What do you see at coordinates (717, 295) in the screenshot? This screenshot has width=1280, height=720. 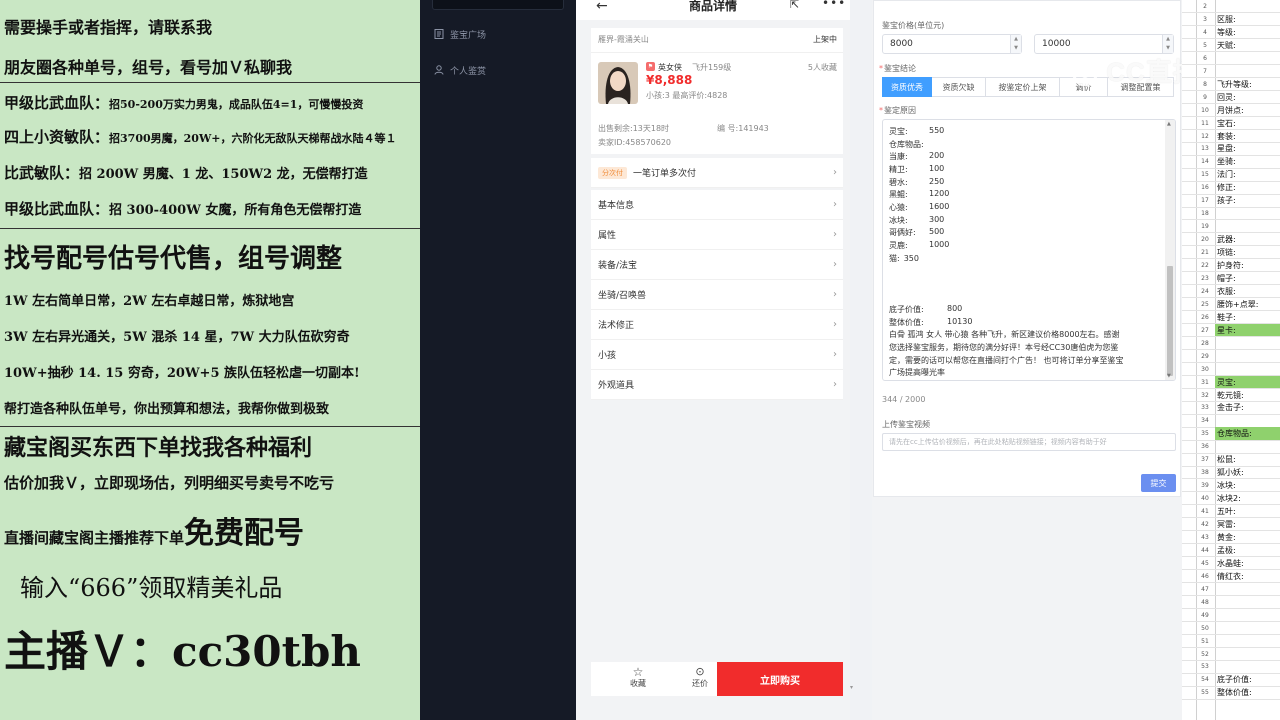 I see `menu-mounts: 坐骑/召唤兽 ›` at bounding box center [717, 295].